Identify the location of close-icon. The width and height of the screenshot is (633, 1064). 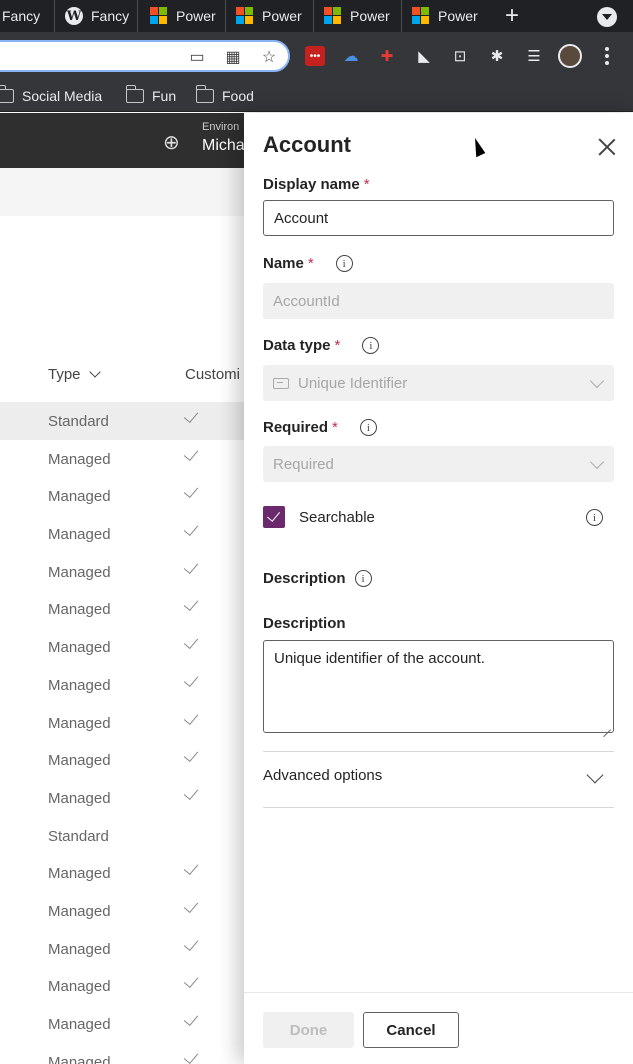
(607, 147).